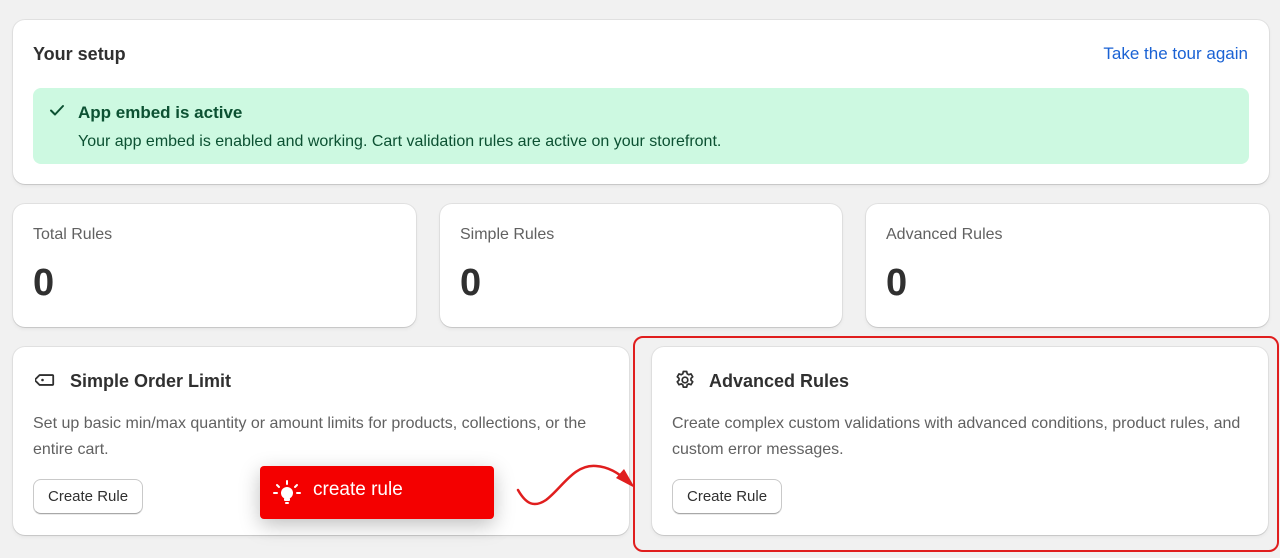 The width and height of the screenshot is (1280, 558). I want to click on setup-title: Your setup, so click(79, 54).